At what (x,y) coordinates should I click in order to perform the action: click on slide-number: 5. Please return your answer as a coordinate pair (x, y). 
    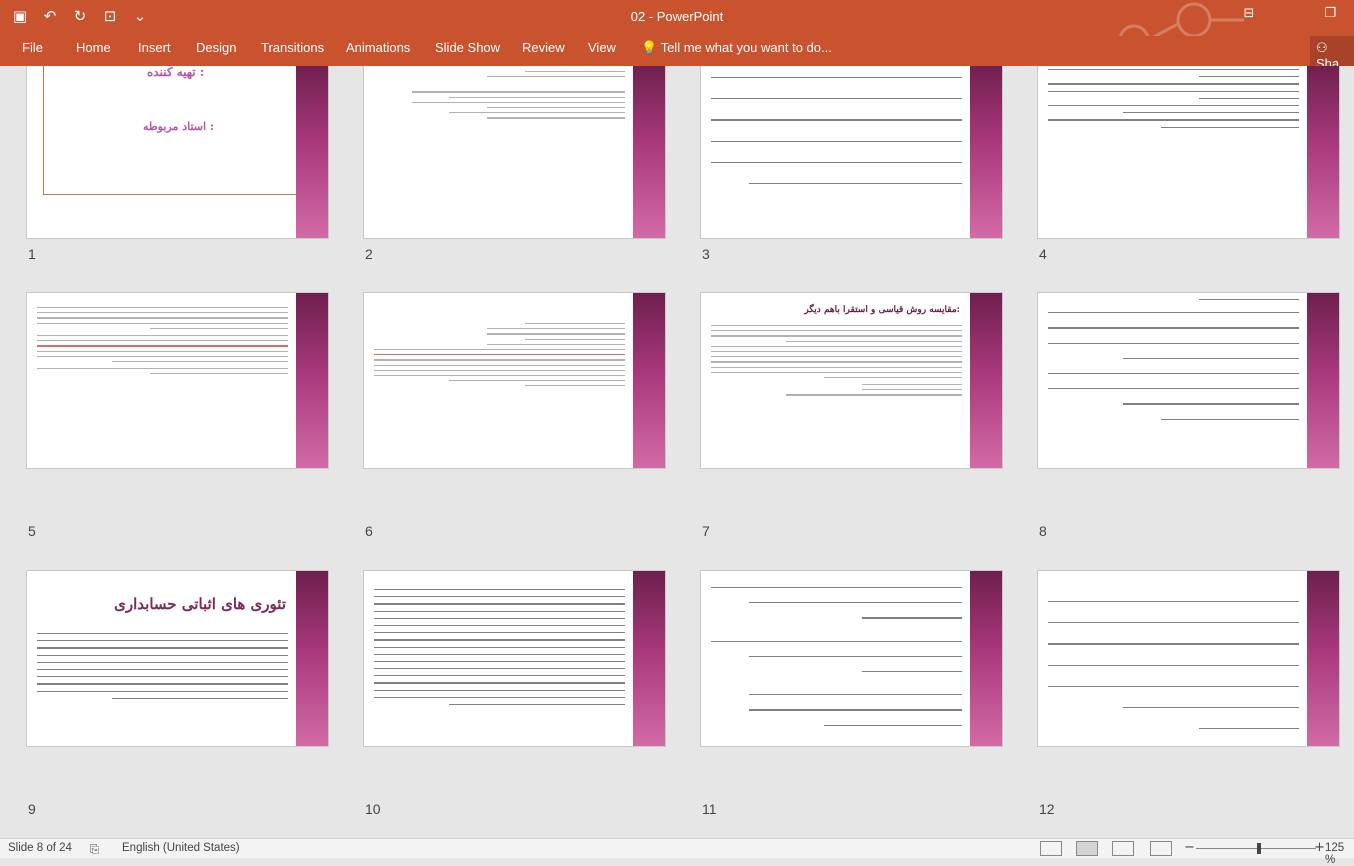
    Looking at the image, I should click on (32, 531).